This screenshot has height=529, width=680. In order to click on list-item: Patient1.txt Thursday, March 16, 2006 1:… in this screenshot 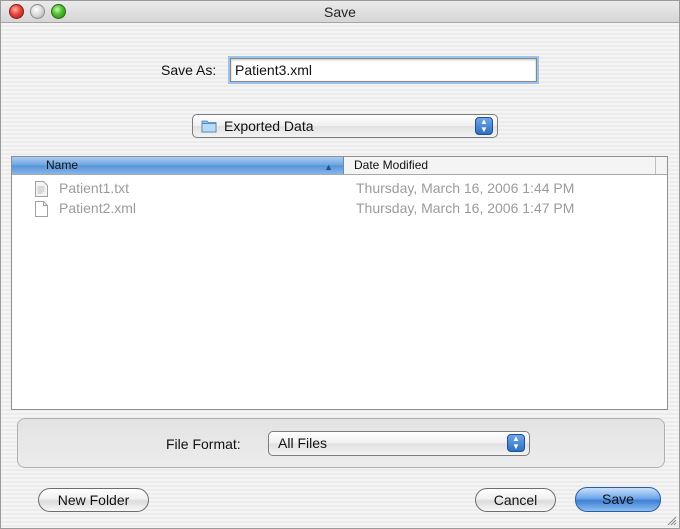, I will do `click(339, 189)`.